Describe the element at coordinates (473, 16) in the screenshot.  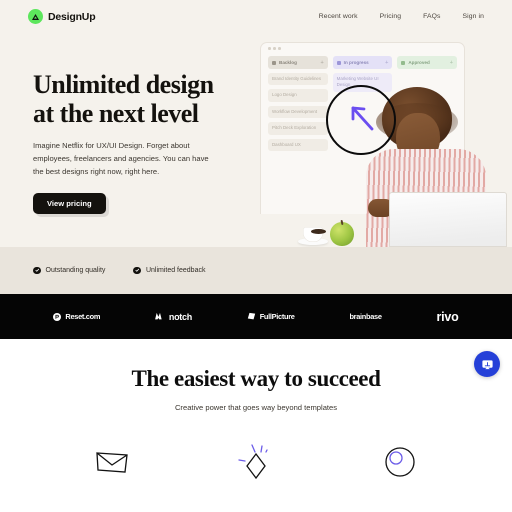
I see `nav-link-sign-in: Sign in` at that location.